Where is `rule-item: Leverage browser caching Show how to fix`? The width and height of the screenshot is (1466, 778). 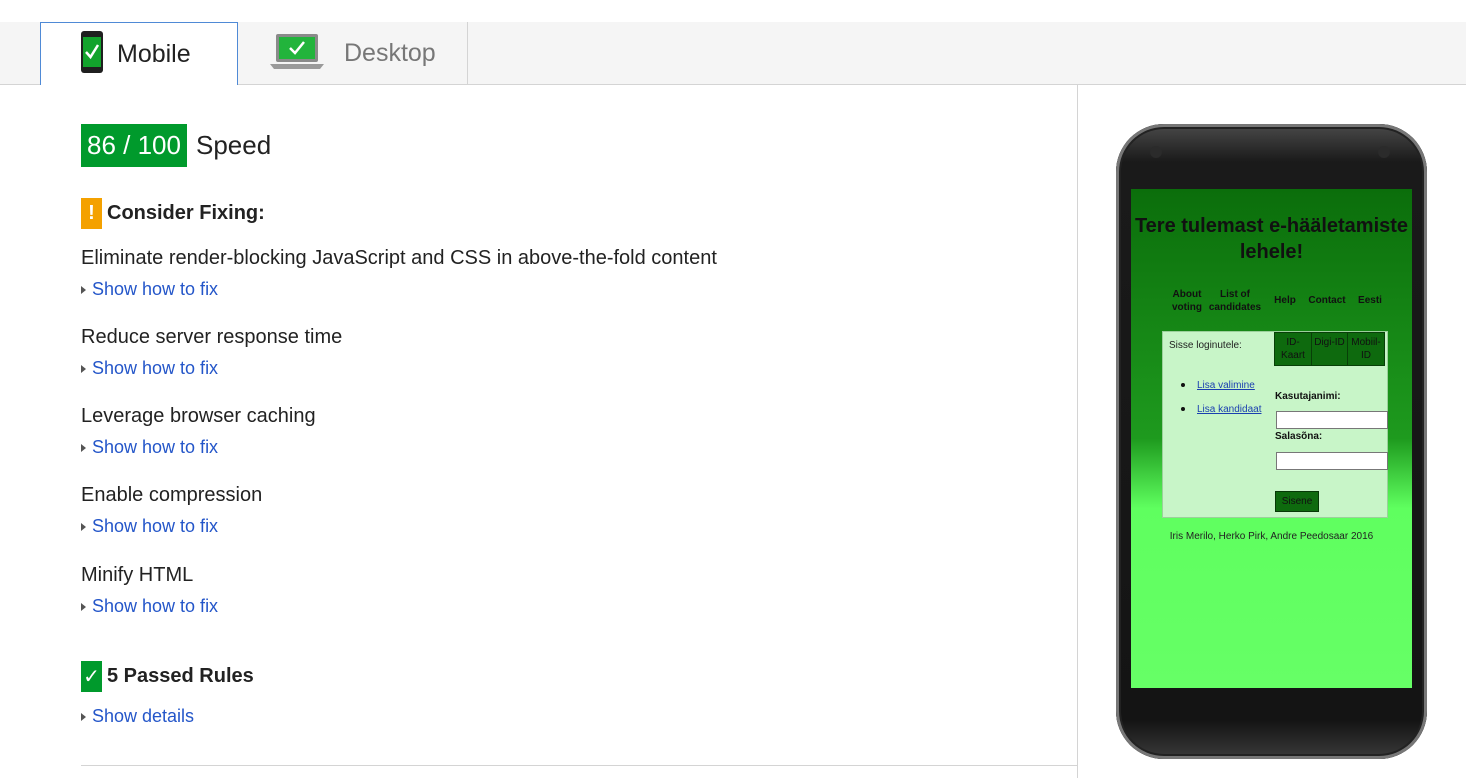 rule-item: Leverage browser caching Show how to fix is located at coordinates (198, 431).